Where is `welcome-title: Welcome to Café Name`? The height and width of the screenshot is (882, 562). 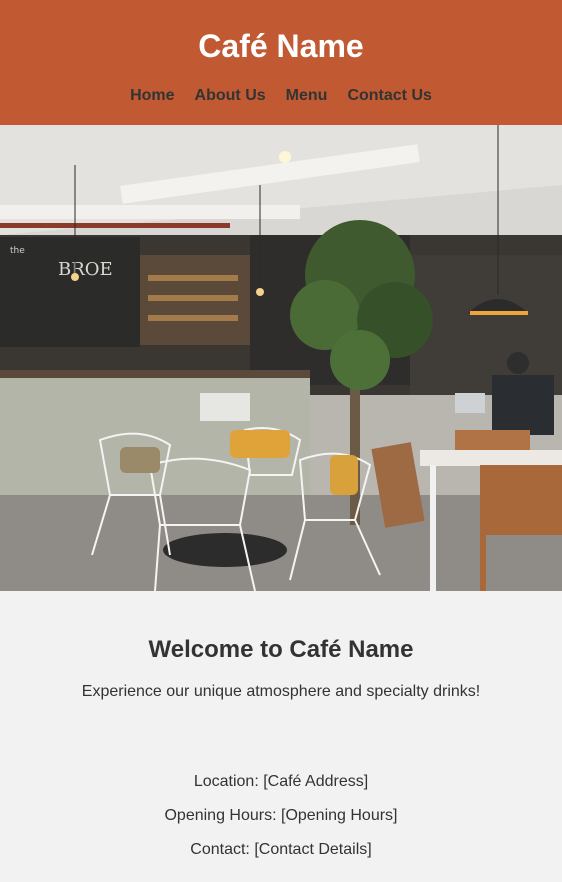 welcome-title: Welcome to Café Name is located at coordinates (281, 649).